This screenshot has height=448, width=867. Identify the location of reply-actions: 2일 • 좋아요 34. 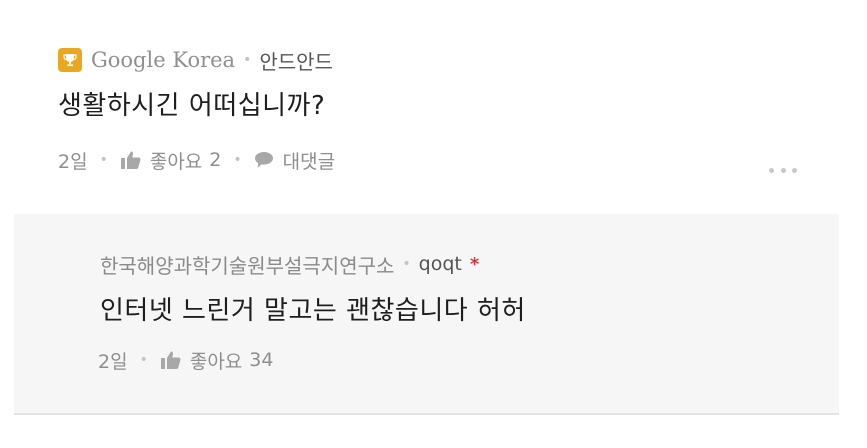
(185, 360).